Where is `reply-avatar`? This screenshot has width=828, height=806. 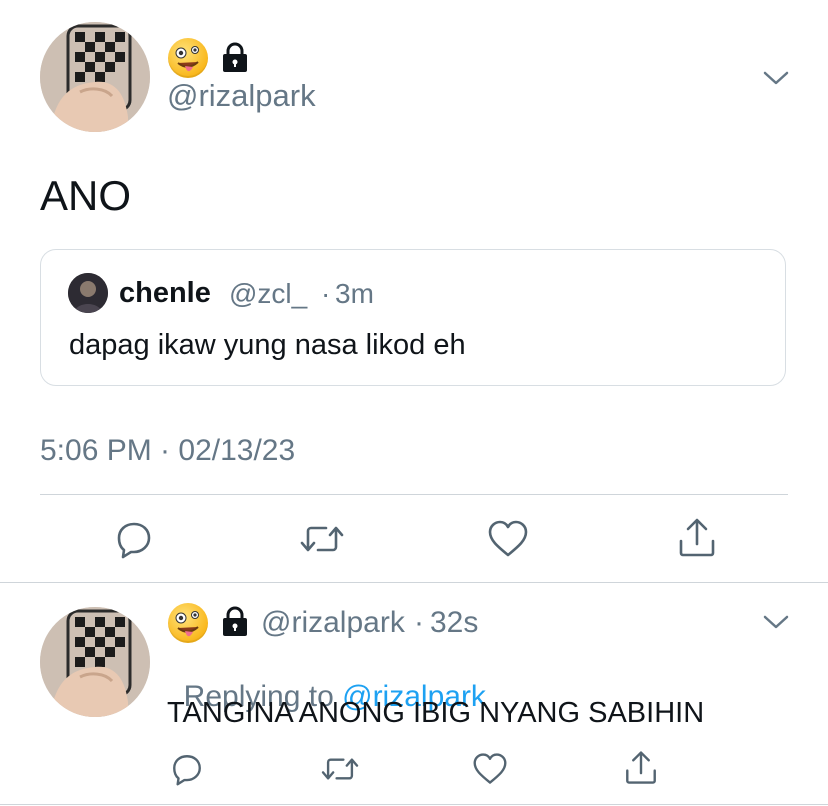 reply-avatar is located at coordinates (95, 662).